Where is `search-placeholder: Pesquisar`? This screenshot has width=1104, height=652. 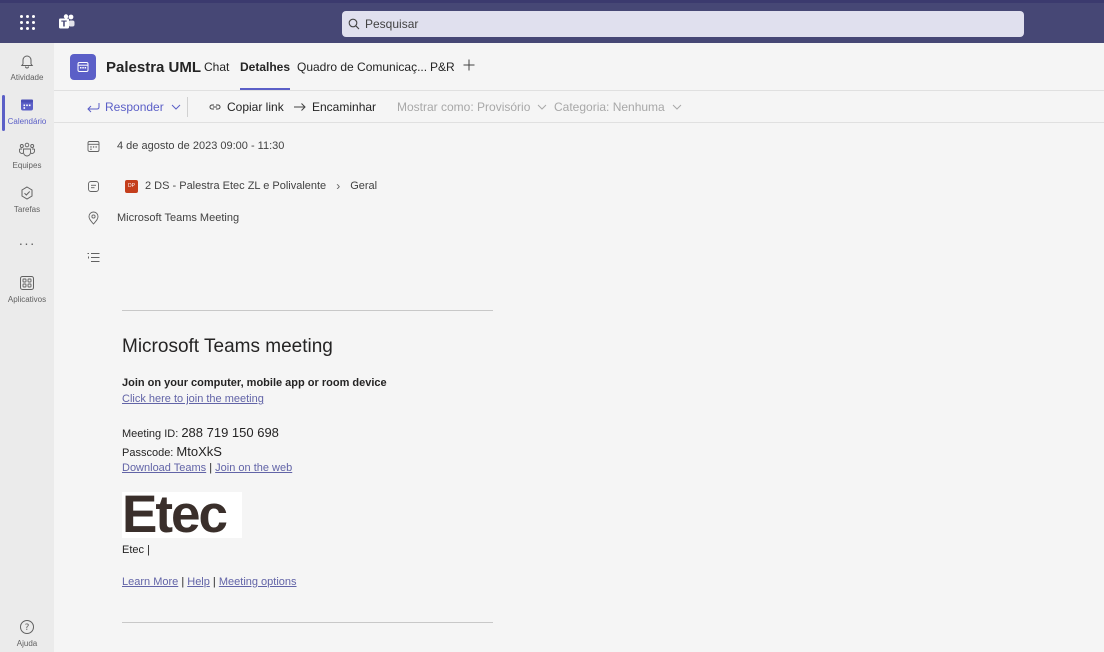 search-placeholder: Pesquisar is located at coordinates (392, 24).